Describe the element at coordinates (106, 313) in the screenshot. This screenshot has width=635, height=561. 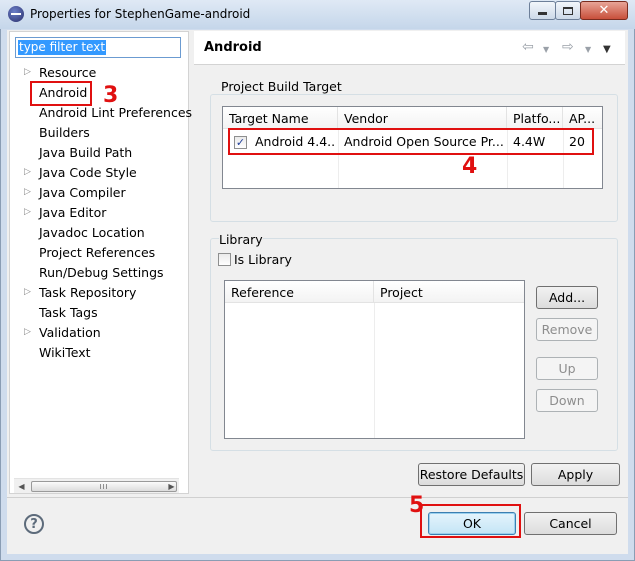
I see `tree-item: Task Tags` at that location.